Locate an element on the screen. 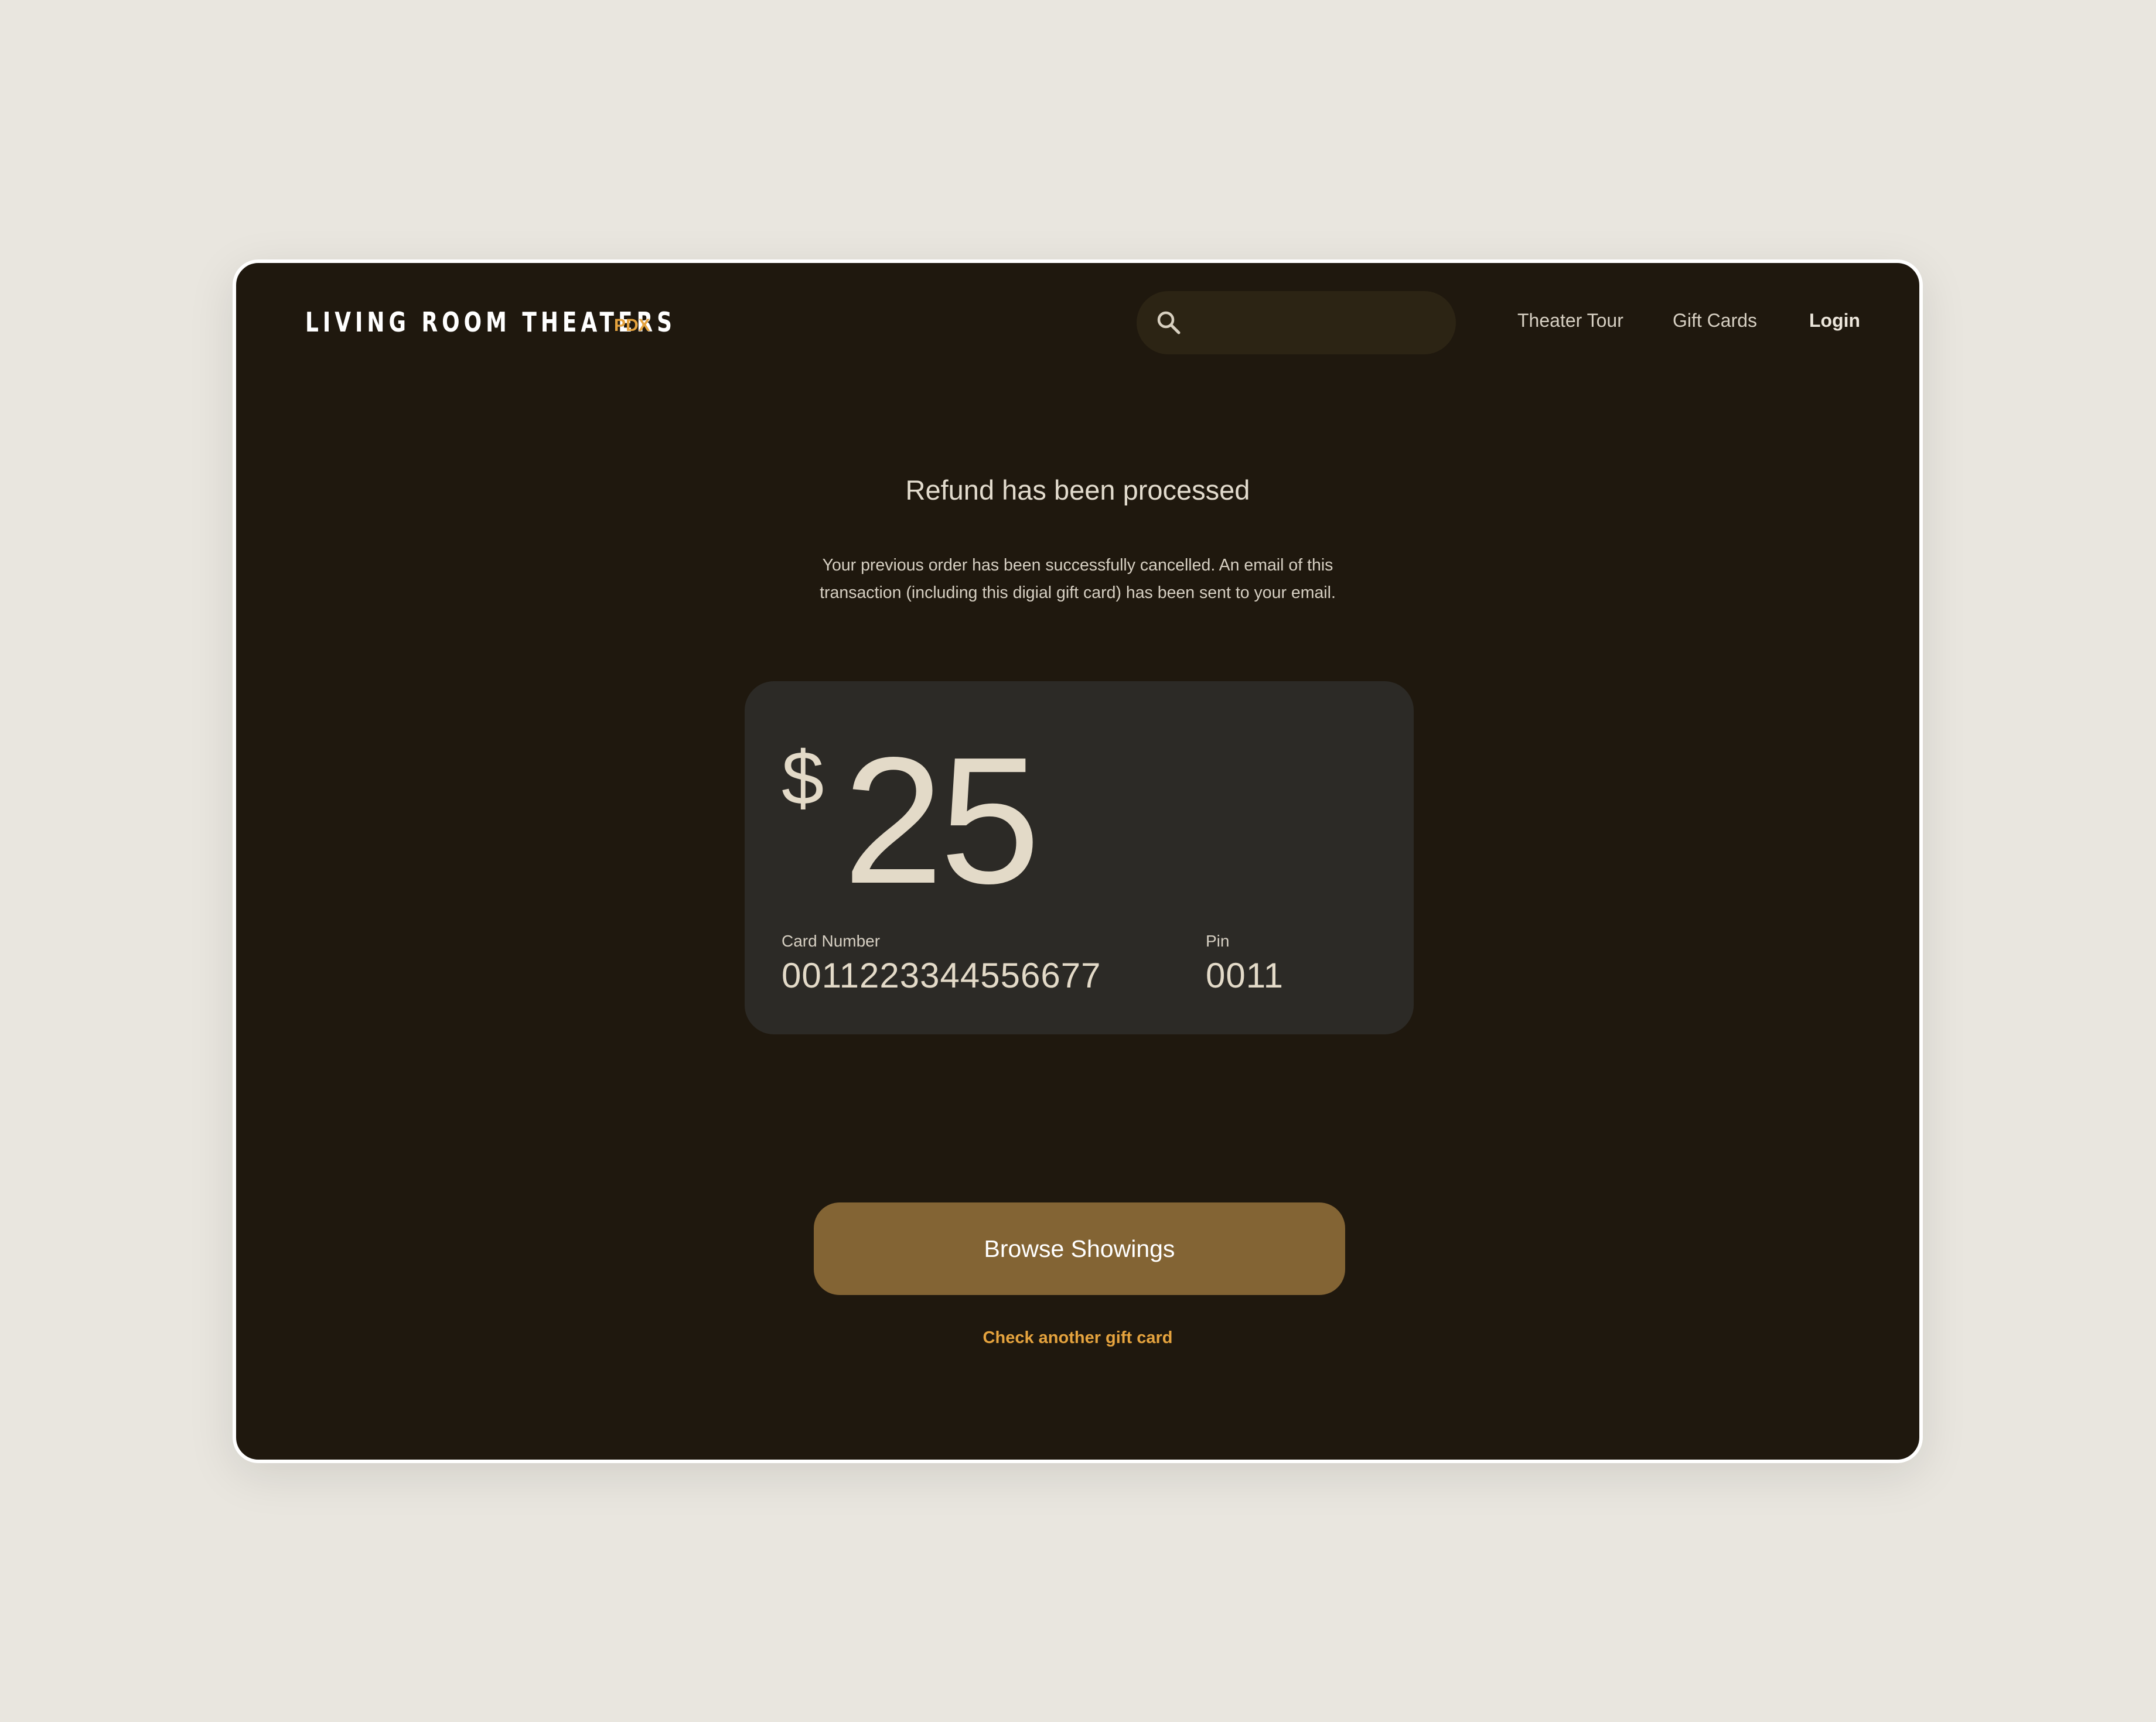 This screenshot has width=2156, height=1722. page-title: Refund has been processed is located at coordinates (1077, 490).